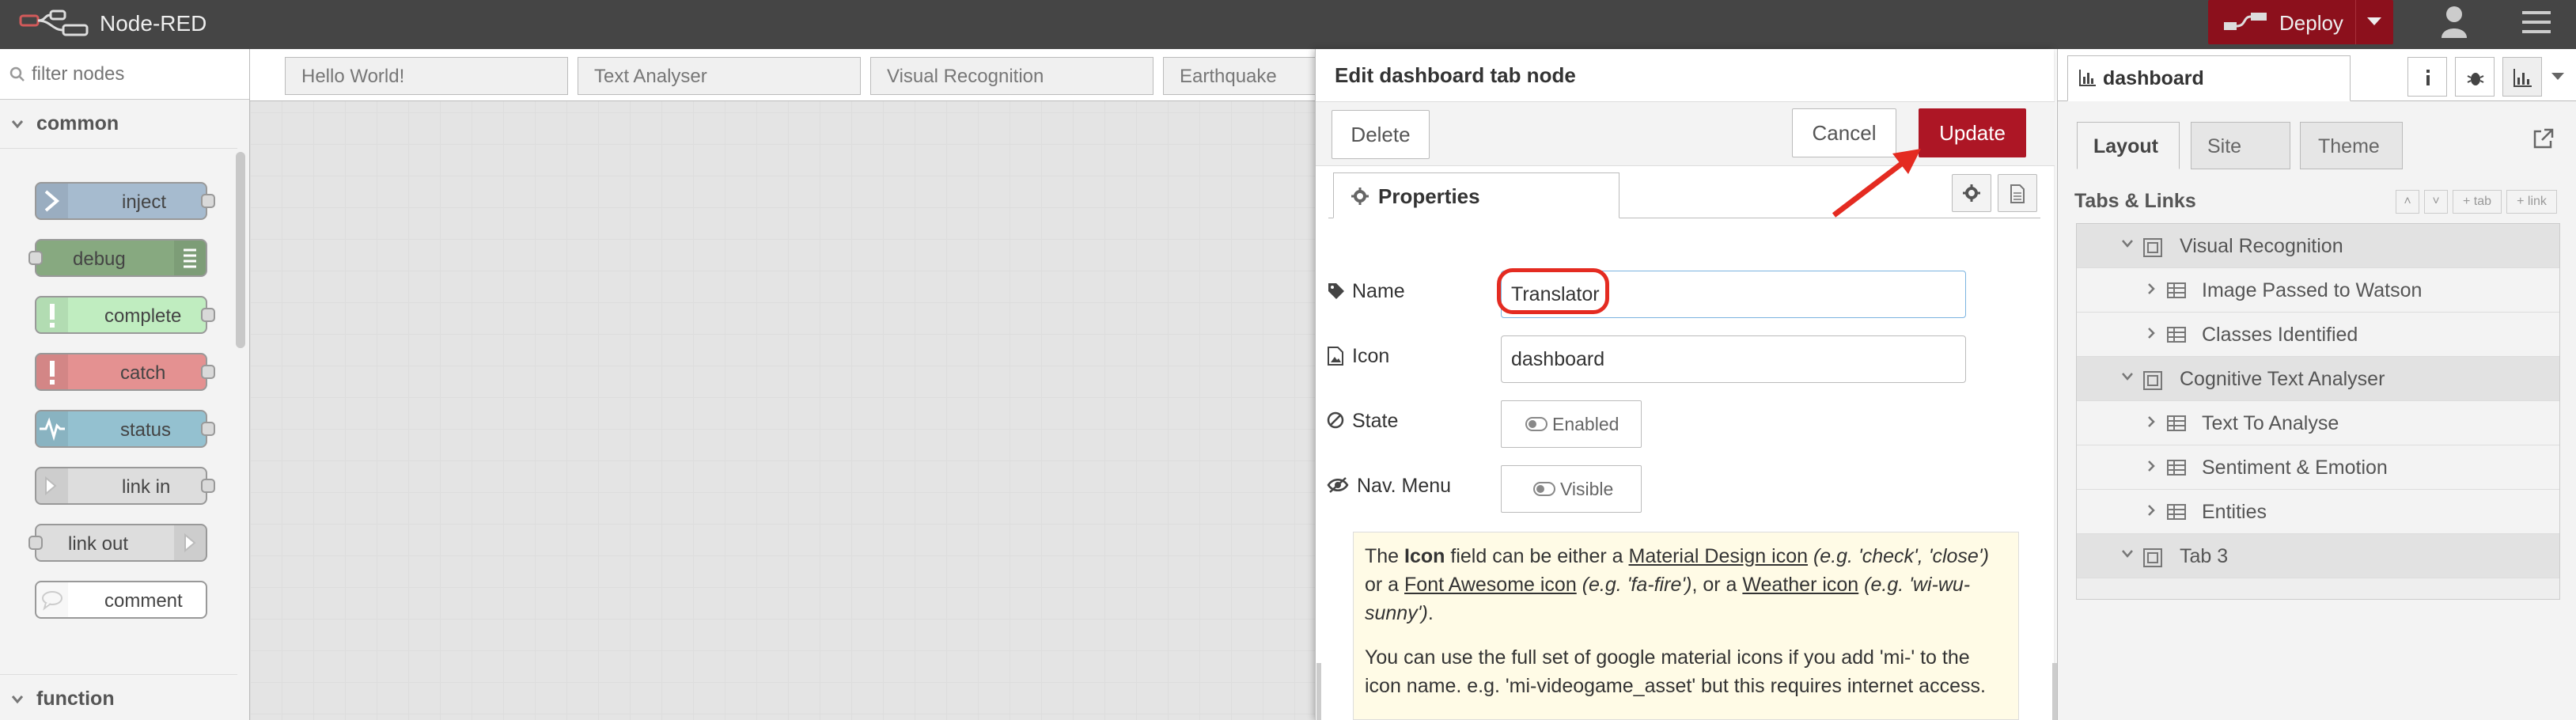 The width and height of the screenshot is (2576, 720). Describe the element at coordinates (1733, 359) in the screenshot. I see `icon-input: dashboard` at that location.